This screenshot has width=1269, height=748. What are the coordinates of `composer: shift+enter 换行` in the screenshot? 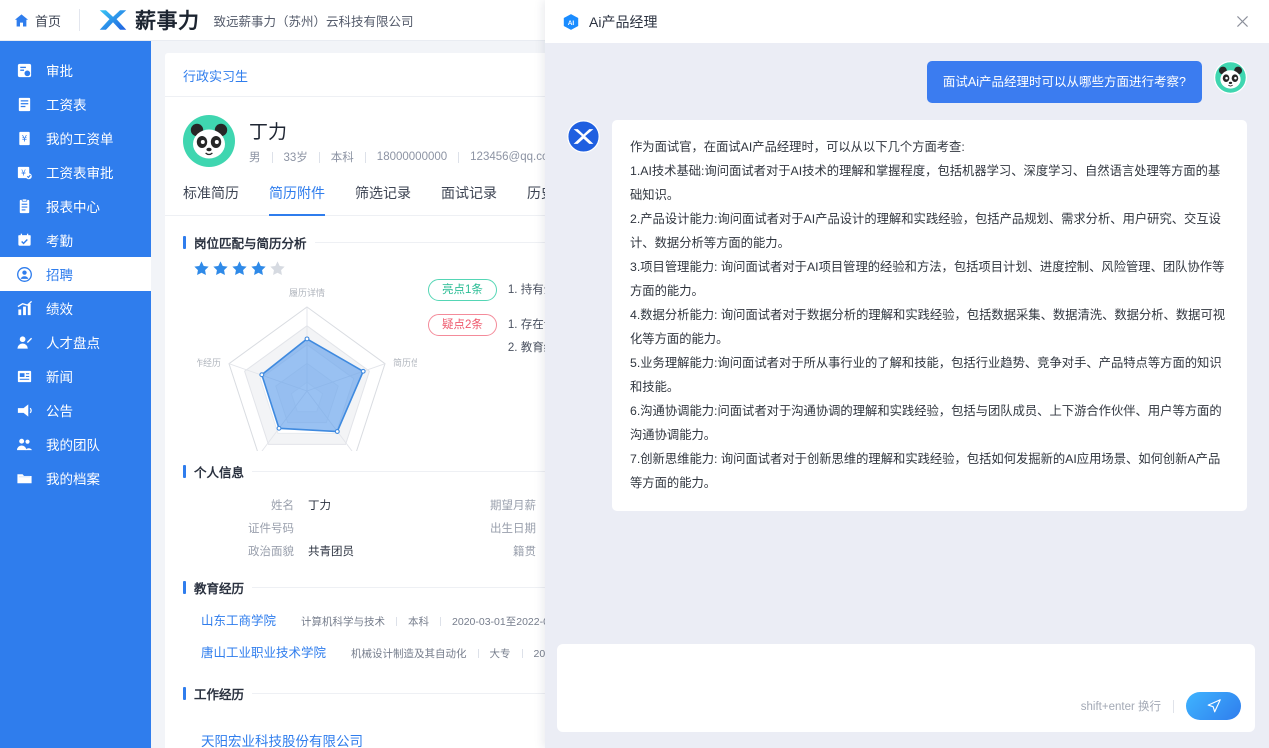 It's located at (906, 688).